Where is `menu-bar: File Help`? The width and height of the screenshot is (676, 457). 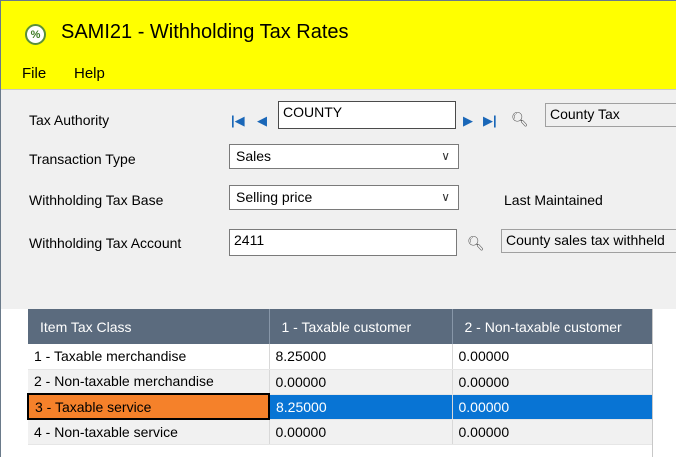
menu-bar: File Help is located at coordinates (338, 74).